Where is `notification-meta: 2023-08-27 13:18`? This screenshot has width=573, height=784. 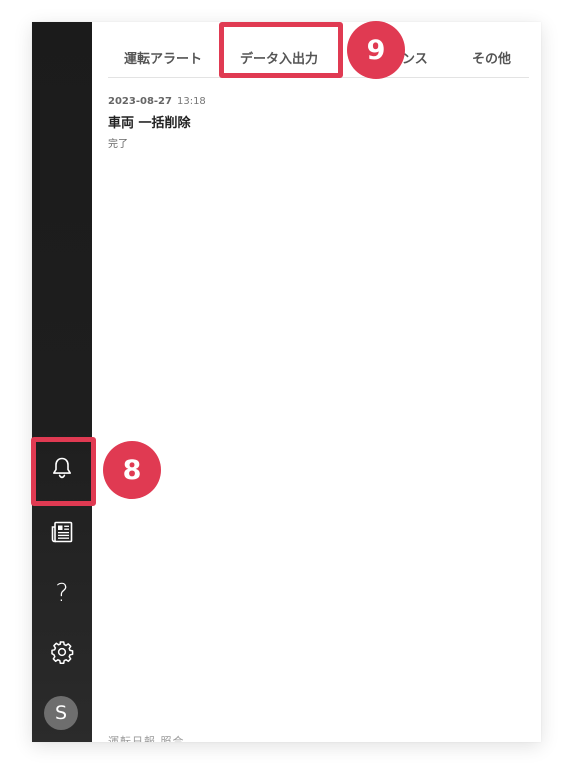 notification-meta: 2023-08-27 13:18 is located at coordinates (313, 101).